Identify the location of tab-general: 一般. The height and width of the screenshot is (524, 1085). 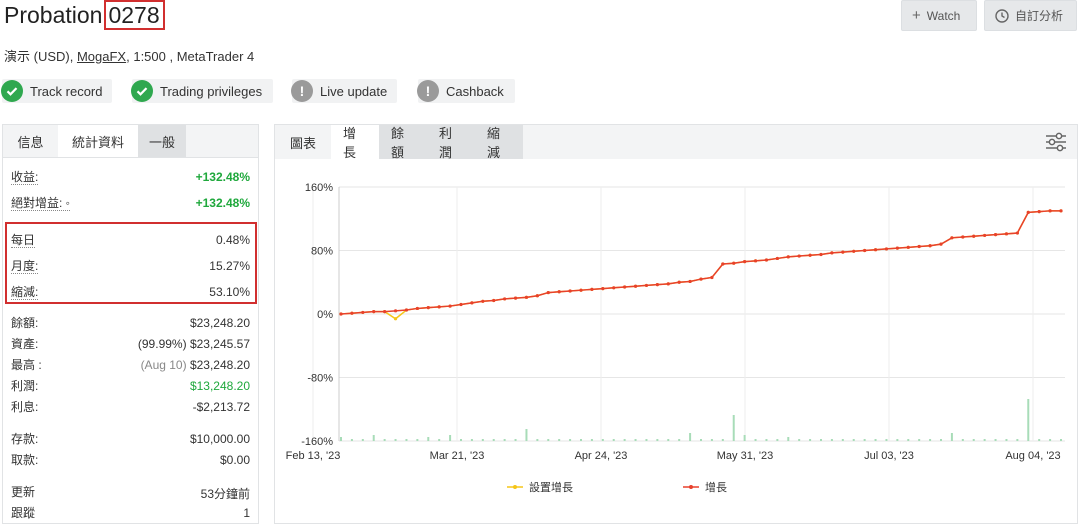
(162, 141).